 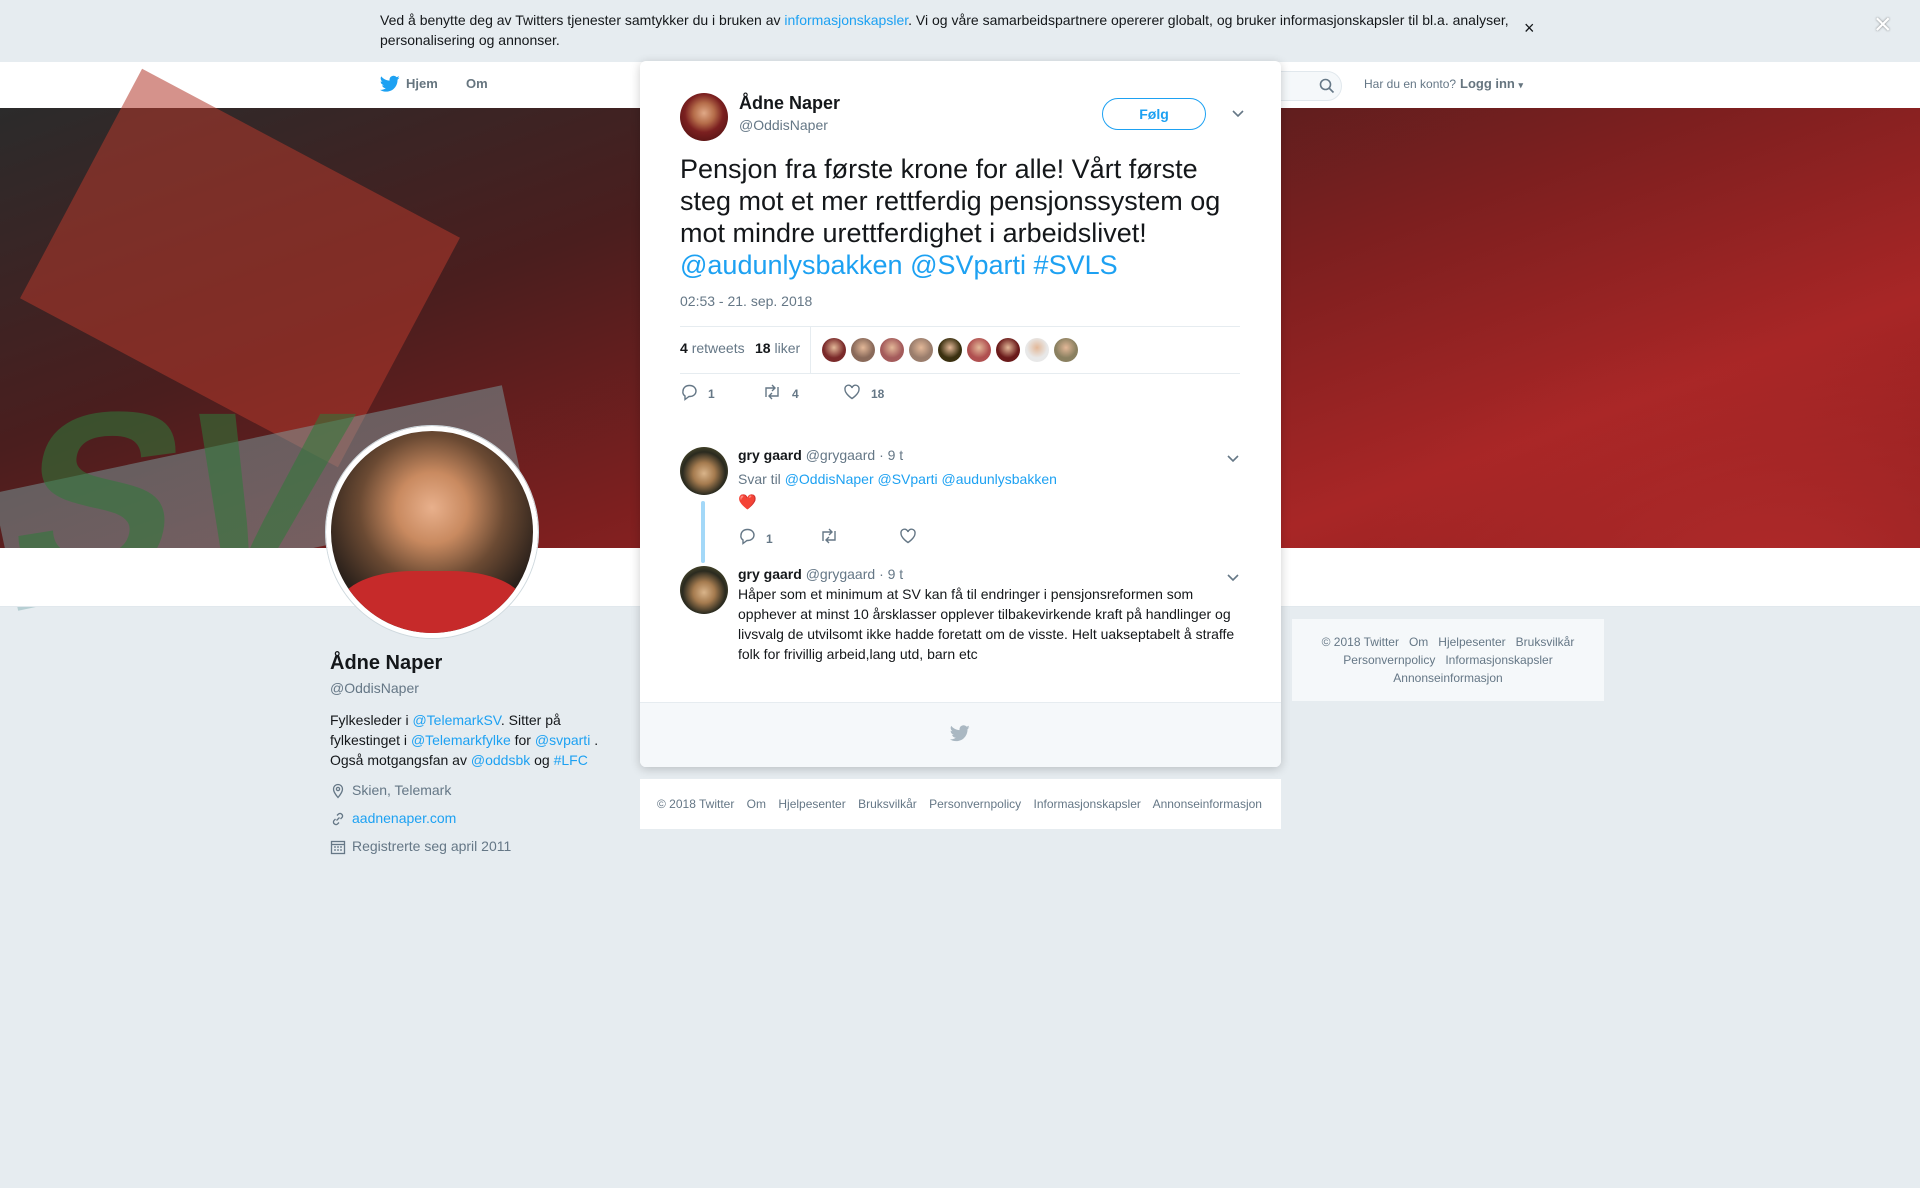 I want to click on hashtag-link: #SVLS, so click(x=1076, y=265).